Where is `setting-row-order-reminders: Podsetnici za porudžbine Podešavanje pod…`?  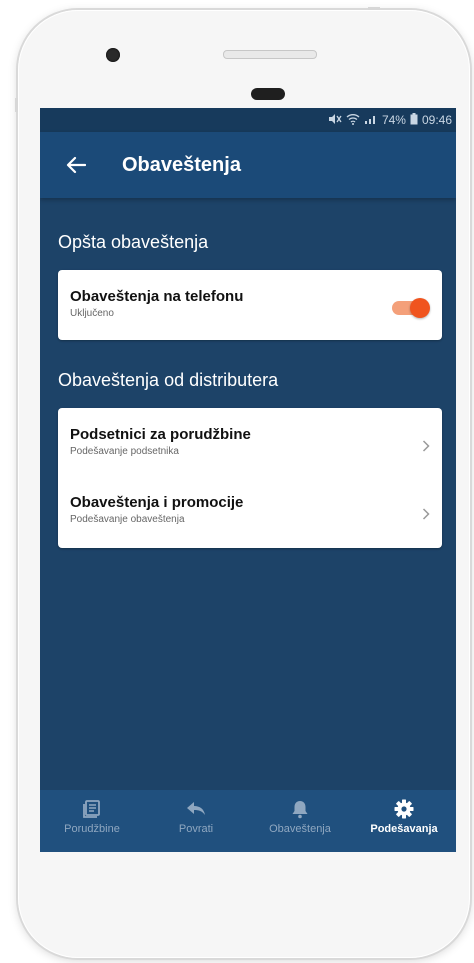
setting-row-order-reminders: Podsetnici za porudžbine Podešavanje pod… is located at coordinates (250, 441).